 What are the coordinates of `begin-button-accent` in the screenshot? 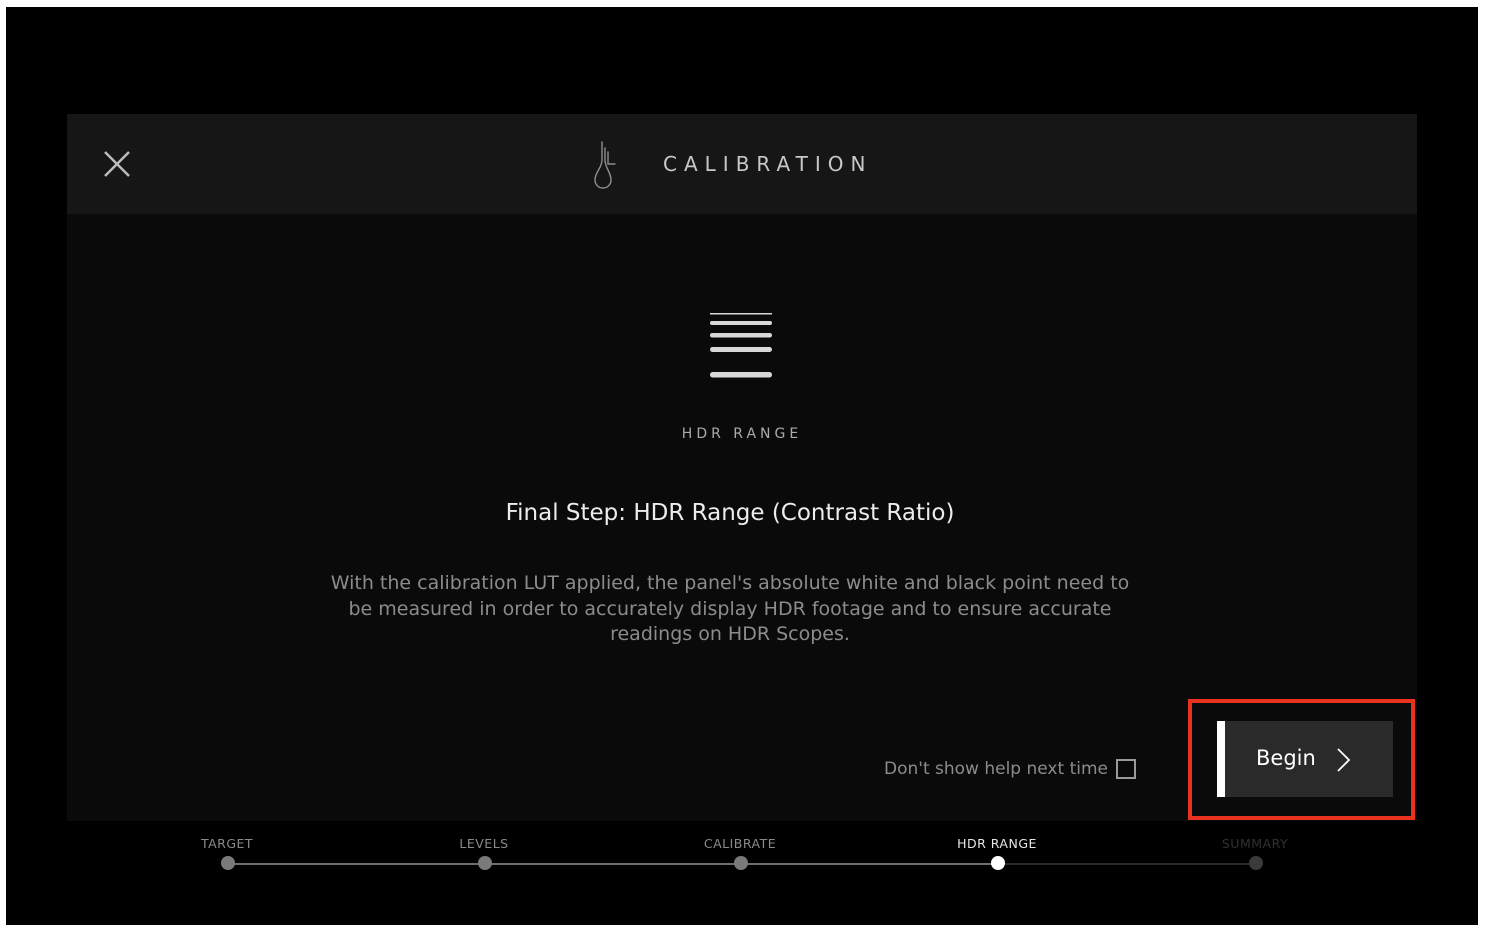 It's located at (1221, 759).